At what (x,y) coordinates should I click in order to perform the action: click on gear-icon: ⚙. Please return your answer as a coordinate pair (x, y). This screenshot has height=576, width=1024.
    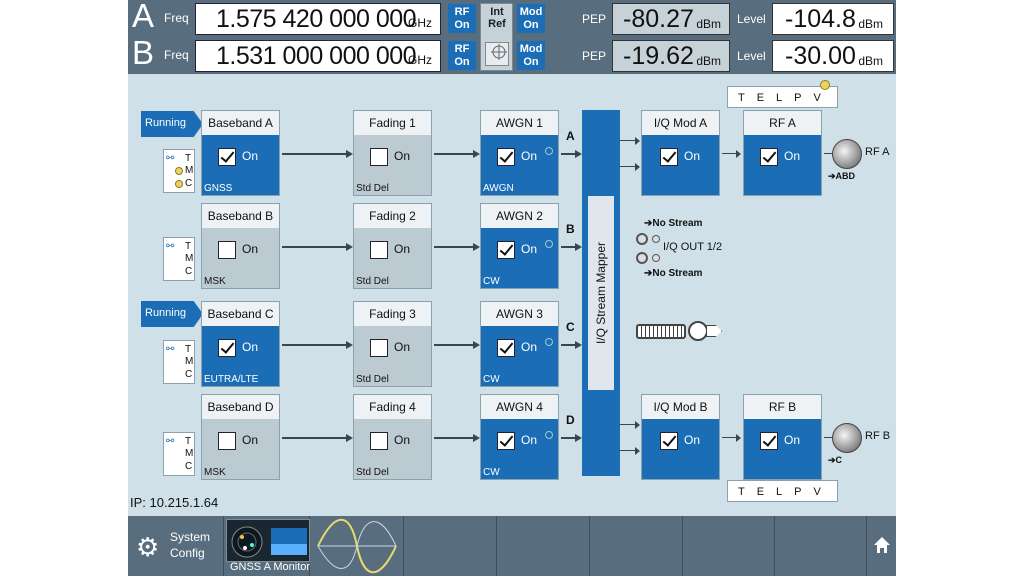
    Looking at the image, I should click on (148, 547).